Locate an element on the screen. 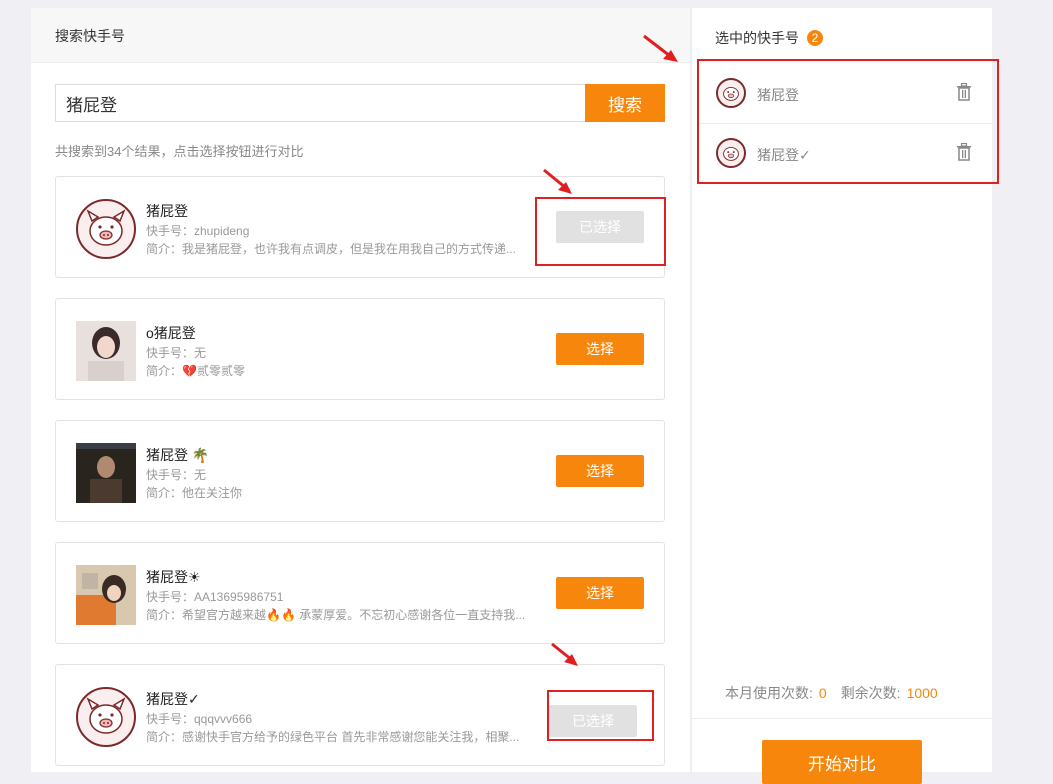  search-input is located at coordinates (320, 103).